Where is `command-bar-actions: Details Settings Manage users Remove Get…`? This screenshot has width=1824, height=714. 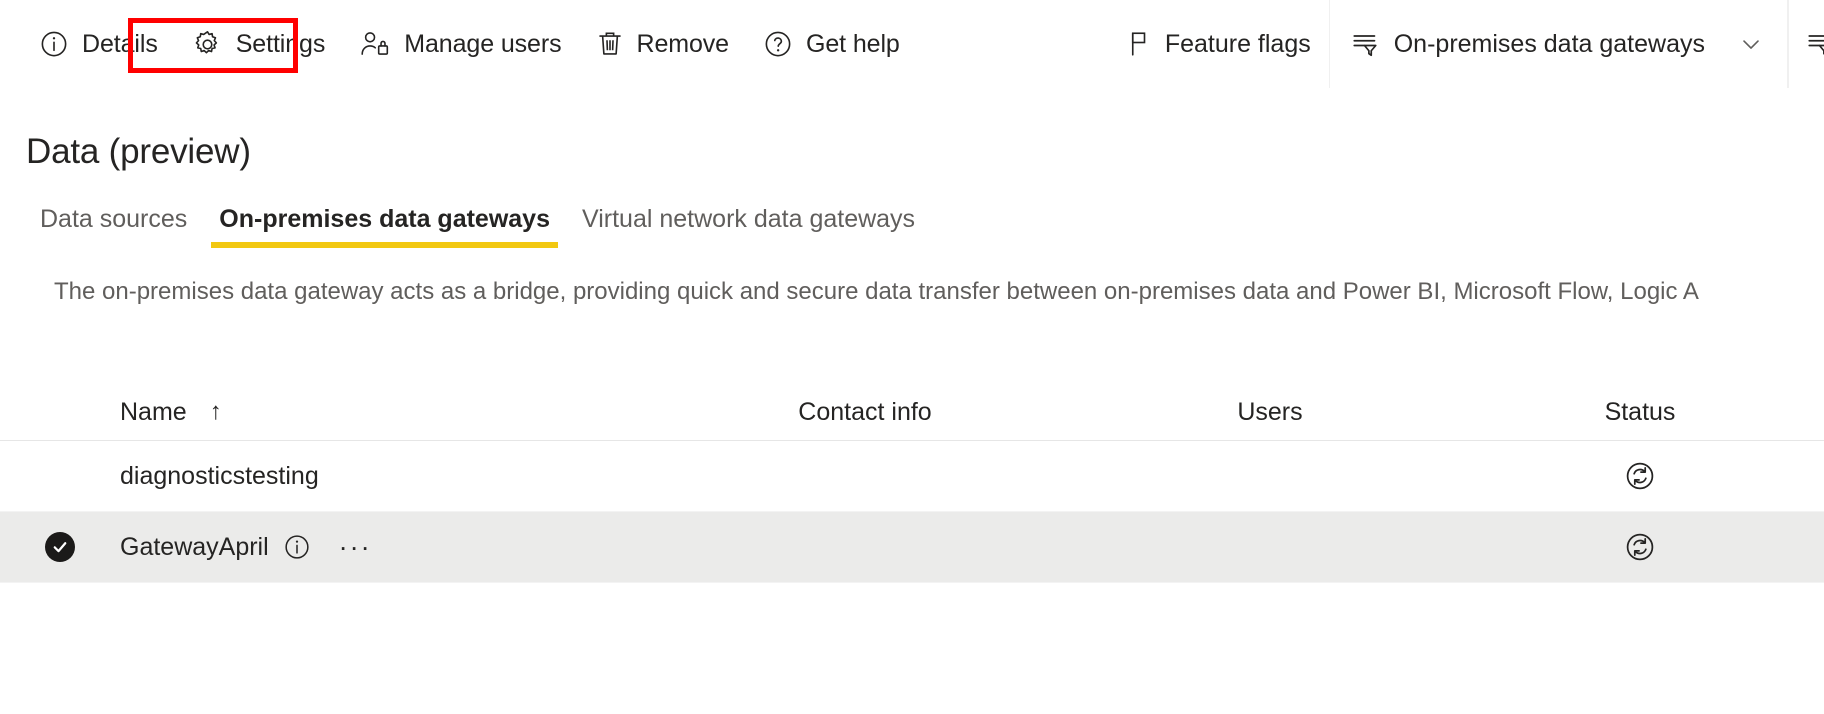
command-bar-actions: Details Settings Manage users Remove Get… is located at coordinates (458, 44).